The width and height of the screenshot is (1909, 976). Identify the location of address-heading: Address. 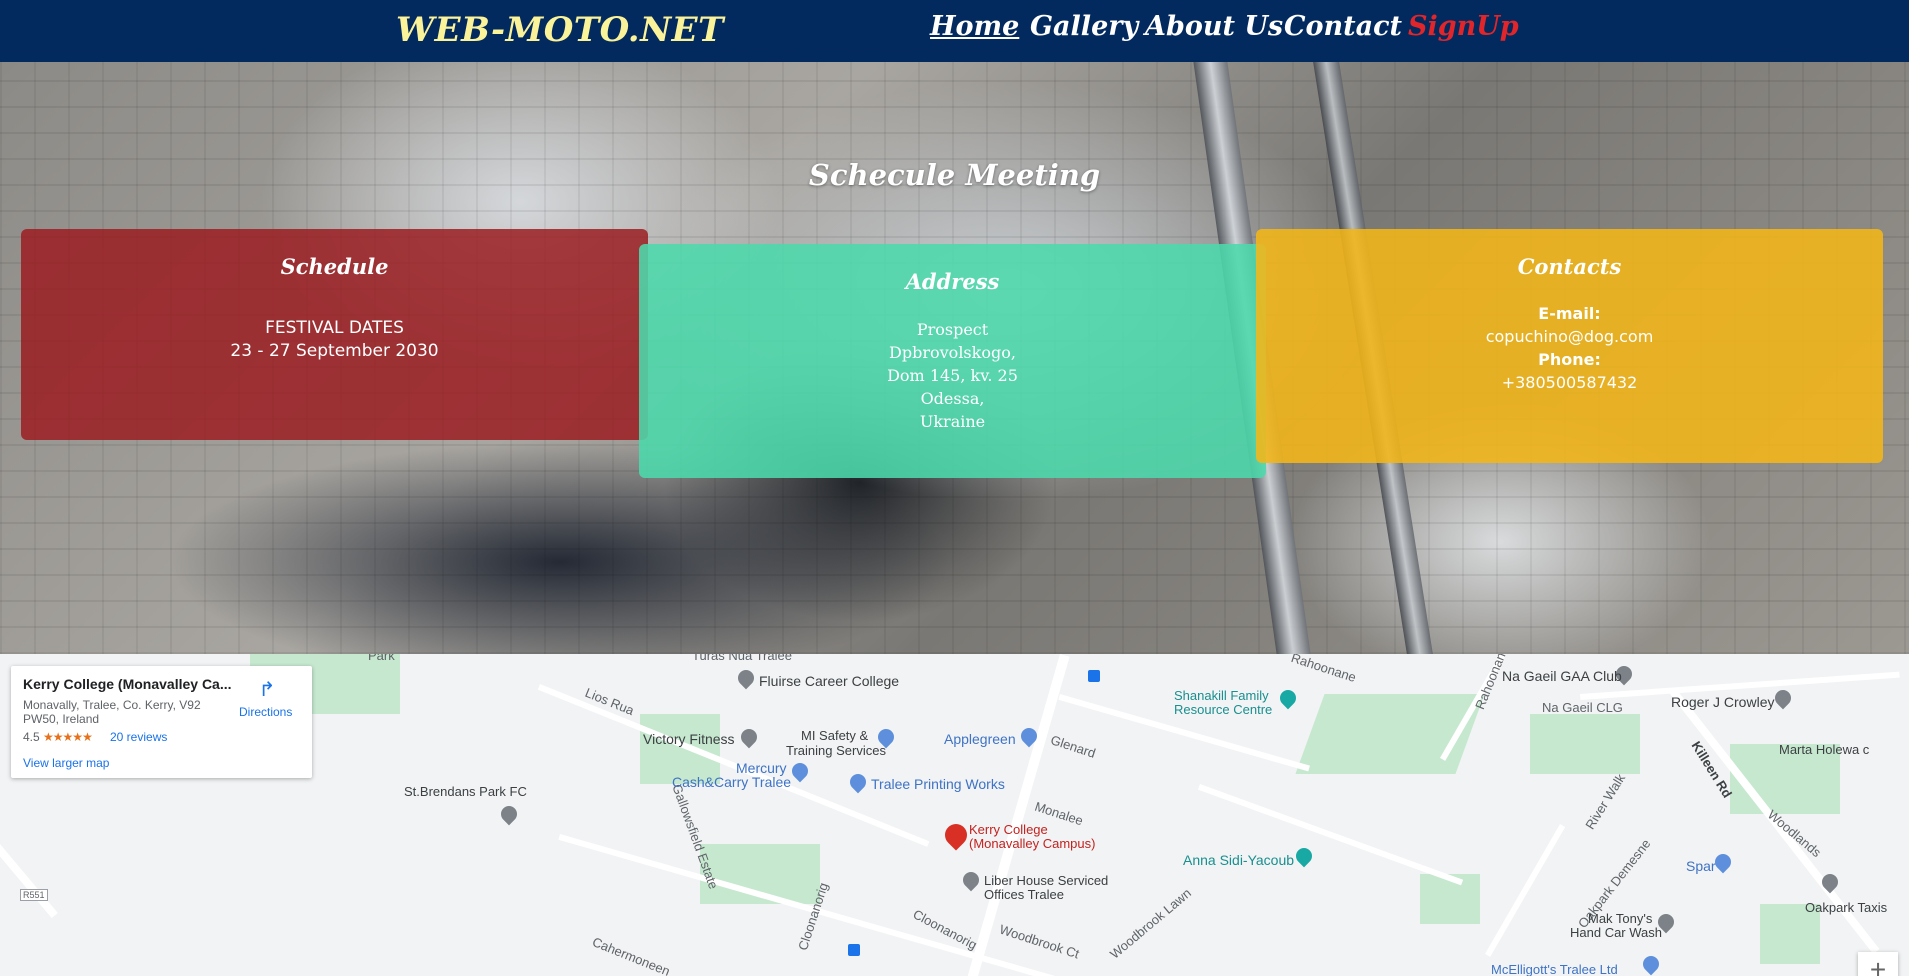
(952, 281).